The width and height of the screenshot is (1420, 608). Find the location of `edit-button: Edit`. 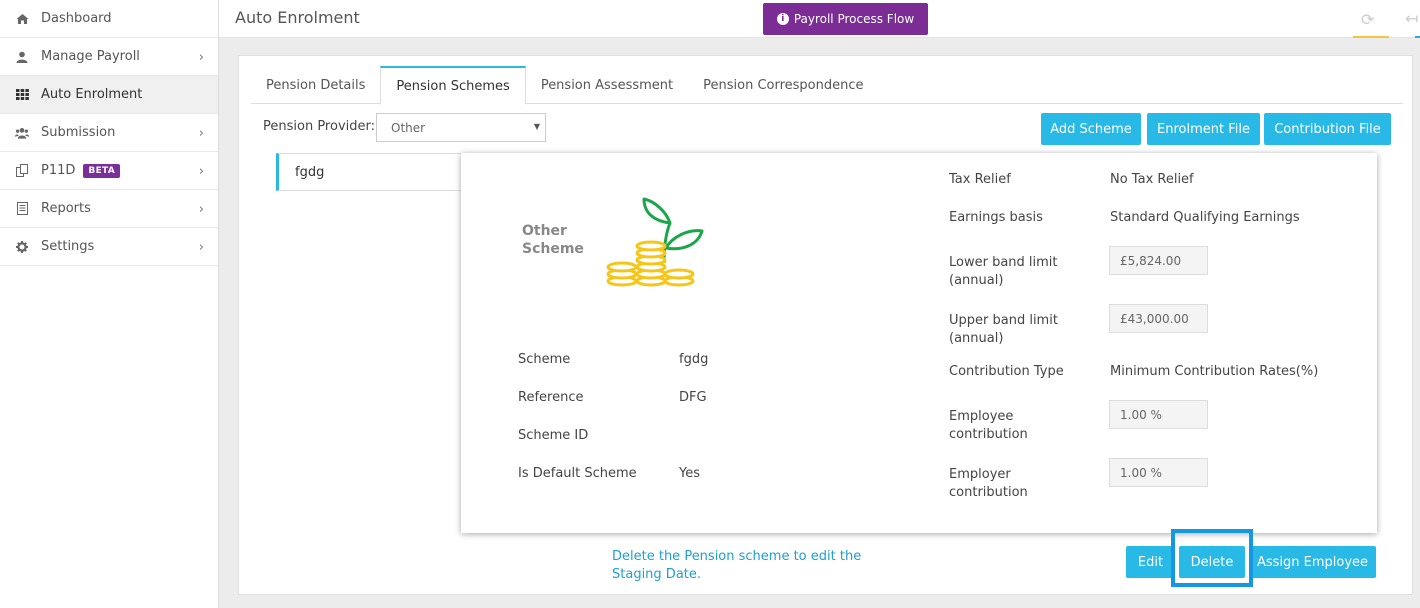

edit-button: Edit is located at coordinates (1150, 562).